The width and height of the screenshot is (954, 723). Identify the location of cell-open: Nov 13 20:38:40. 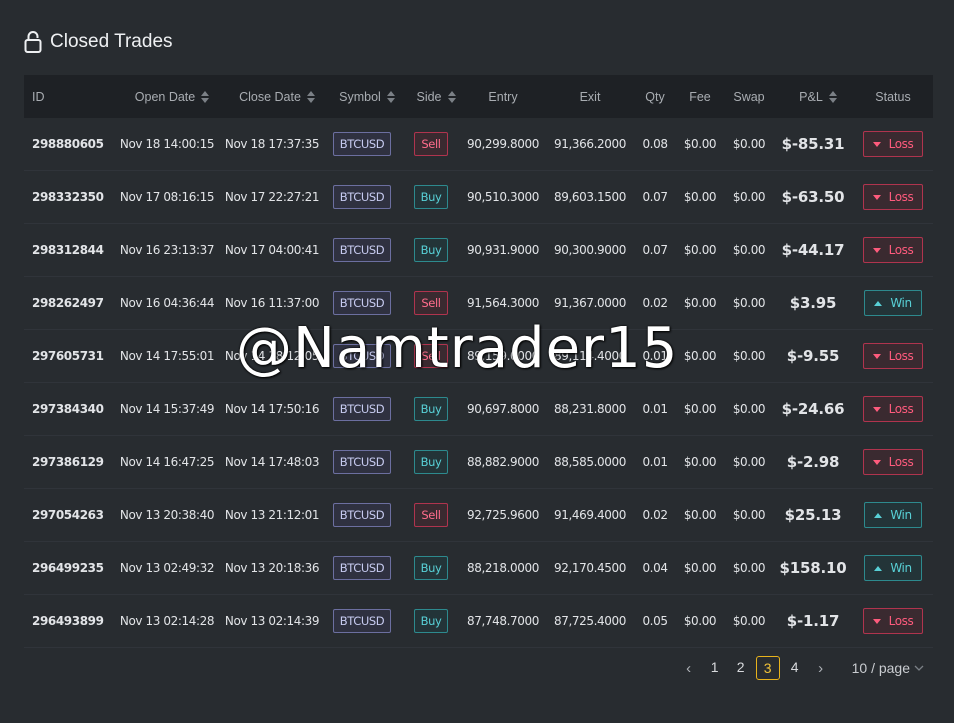
(167, 515).